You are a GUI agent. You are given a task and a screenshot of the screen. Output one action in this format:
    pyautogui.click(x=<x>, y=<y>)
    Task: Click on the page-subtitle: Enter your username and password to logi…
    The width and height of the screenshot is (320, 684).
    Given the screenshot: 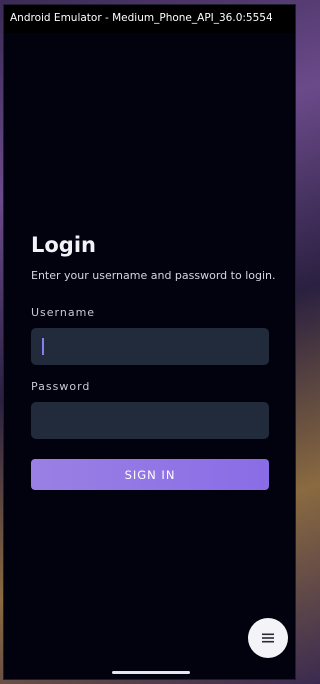 What is the action you would take?
    pyautogui.click(x=153, y=275)
    